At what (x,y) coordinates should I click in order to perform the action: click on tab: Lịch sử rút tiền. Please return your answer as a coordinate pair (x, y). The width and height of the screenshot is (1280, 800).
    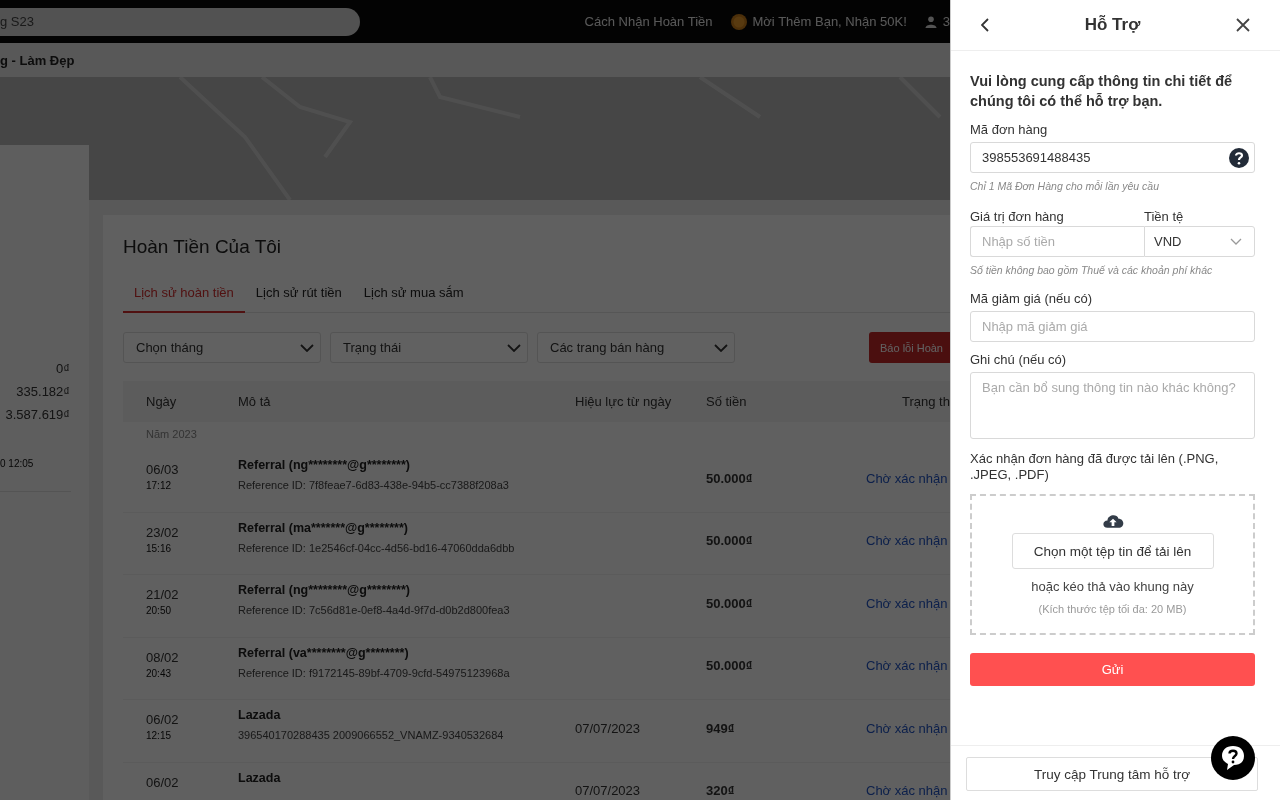
    Looking at the image, I should click on (298, 295).